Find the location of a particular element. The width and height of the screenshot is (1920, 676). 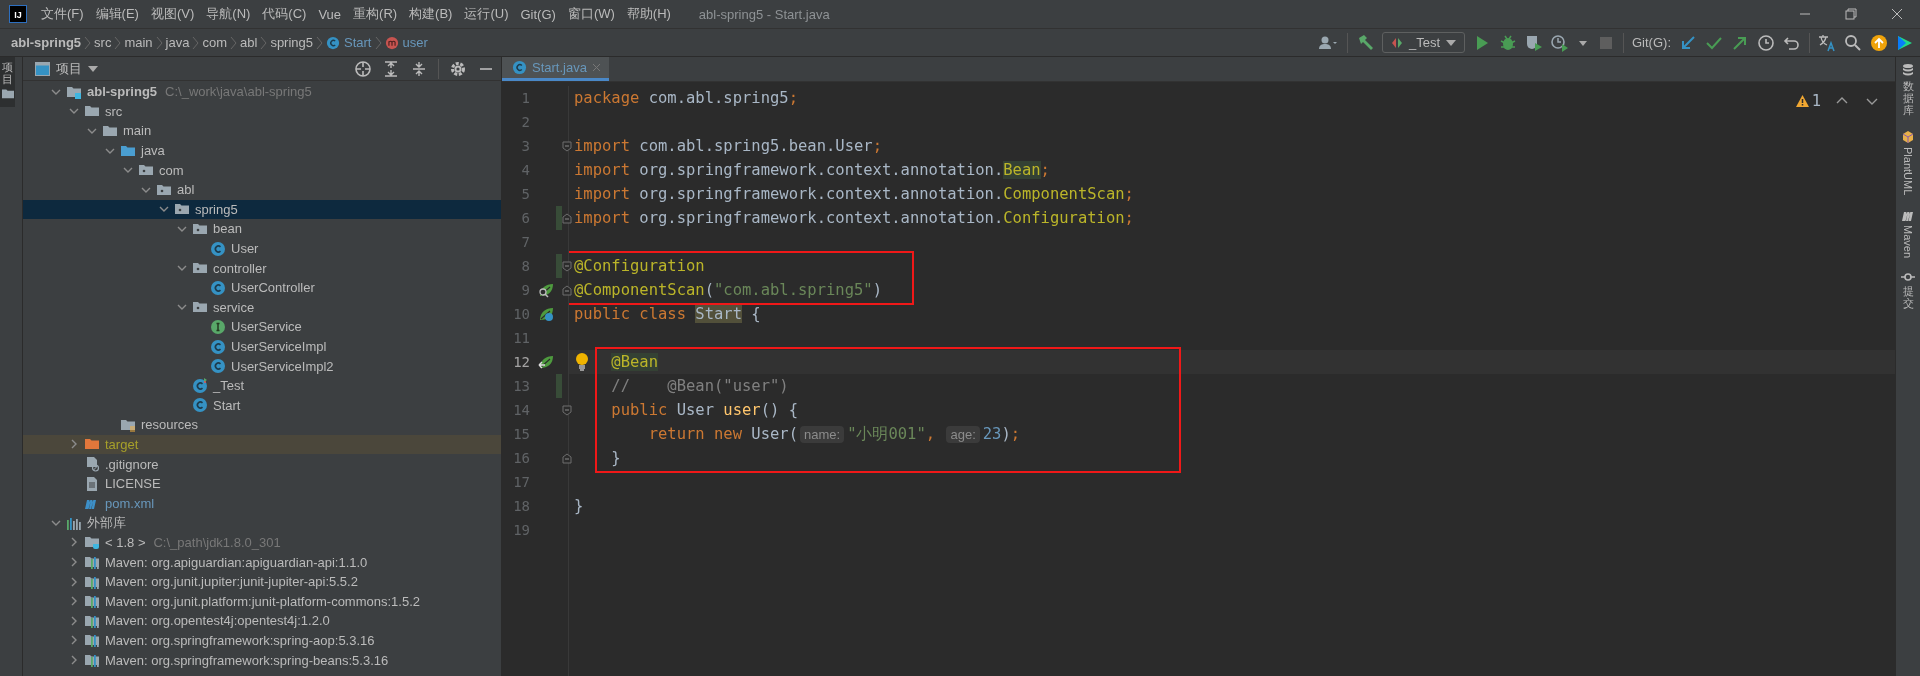

upload-icon is located at coordinates (1879, 42).